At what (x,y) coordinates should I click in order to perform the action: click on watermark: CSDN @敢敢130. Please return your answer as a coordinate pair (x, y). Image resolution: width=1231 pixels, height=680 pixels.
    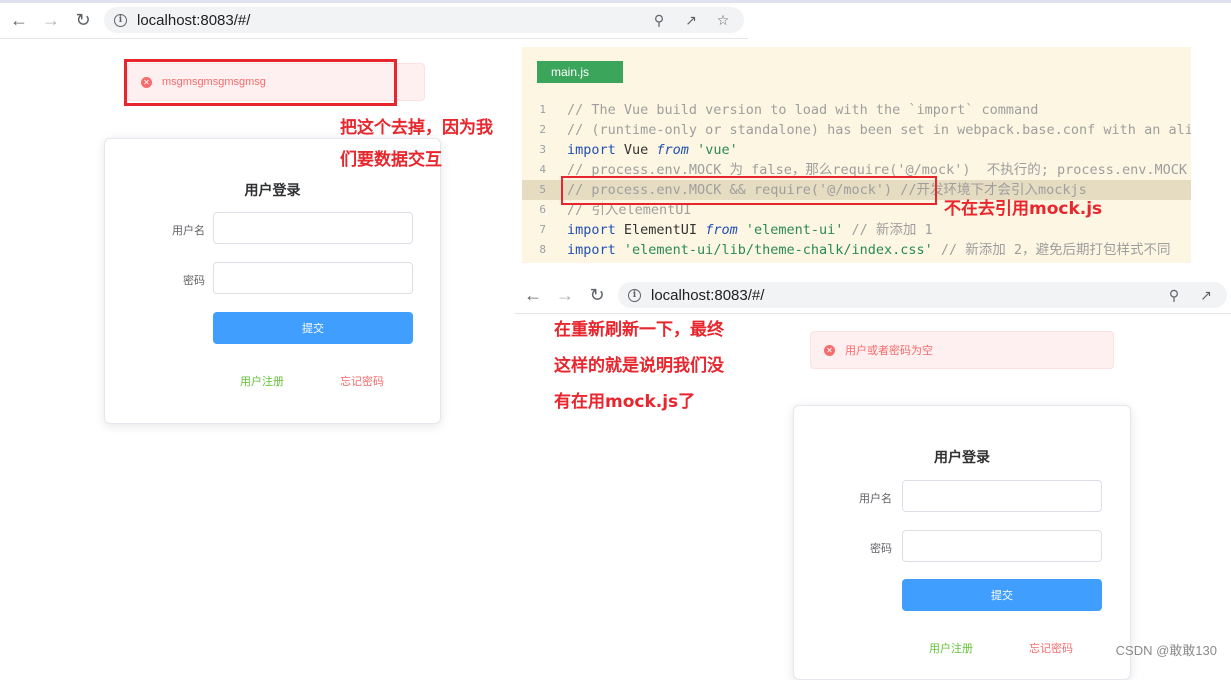
    Looking at the image, I should click on (1166, 650).